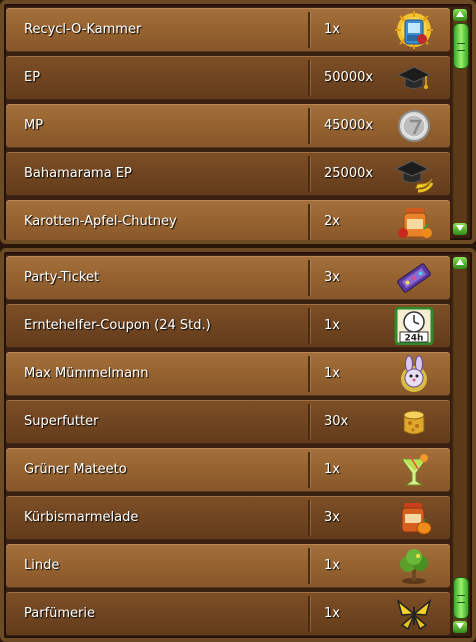  What do you see at coordinates (228, 30) in the screenshot?
I see `list-item: Recycl-O-Kammer 1x` at bounding box center [228, 30].